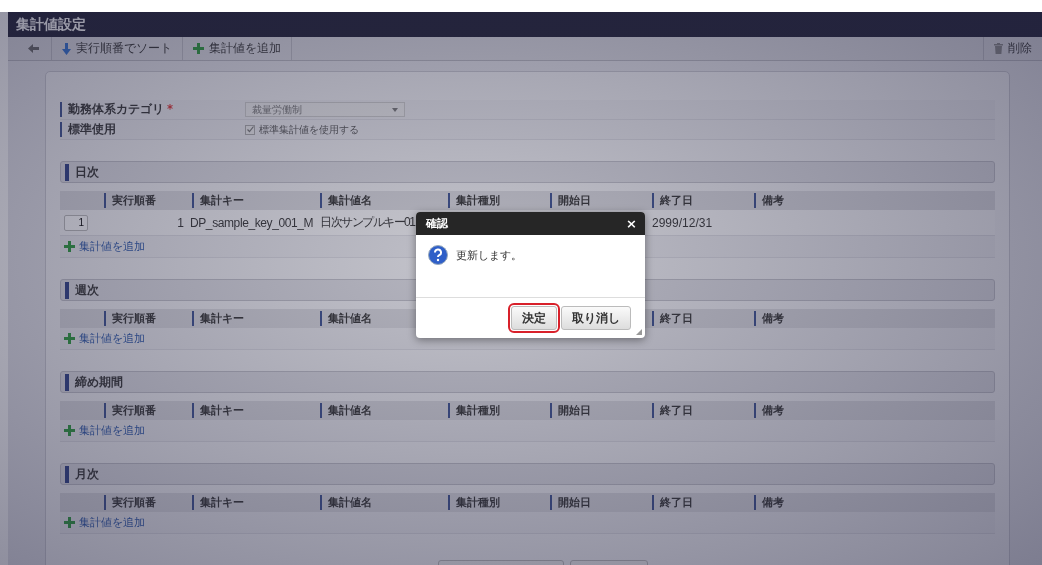 The width and height of the screenshot is (1042, 565). I want to click on section-header: 日次, so click(527, 172).